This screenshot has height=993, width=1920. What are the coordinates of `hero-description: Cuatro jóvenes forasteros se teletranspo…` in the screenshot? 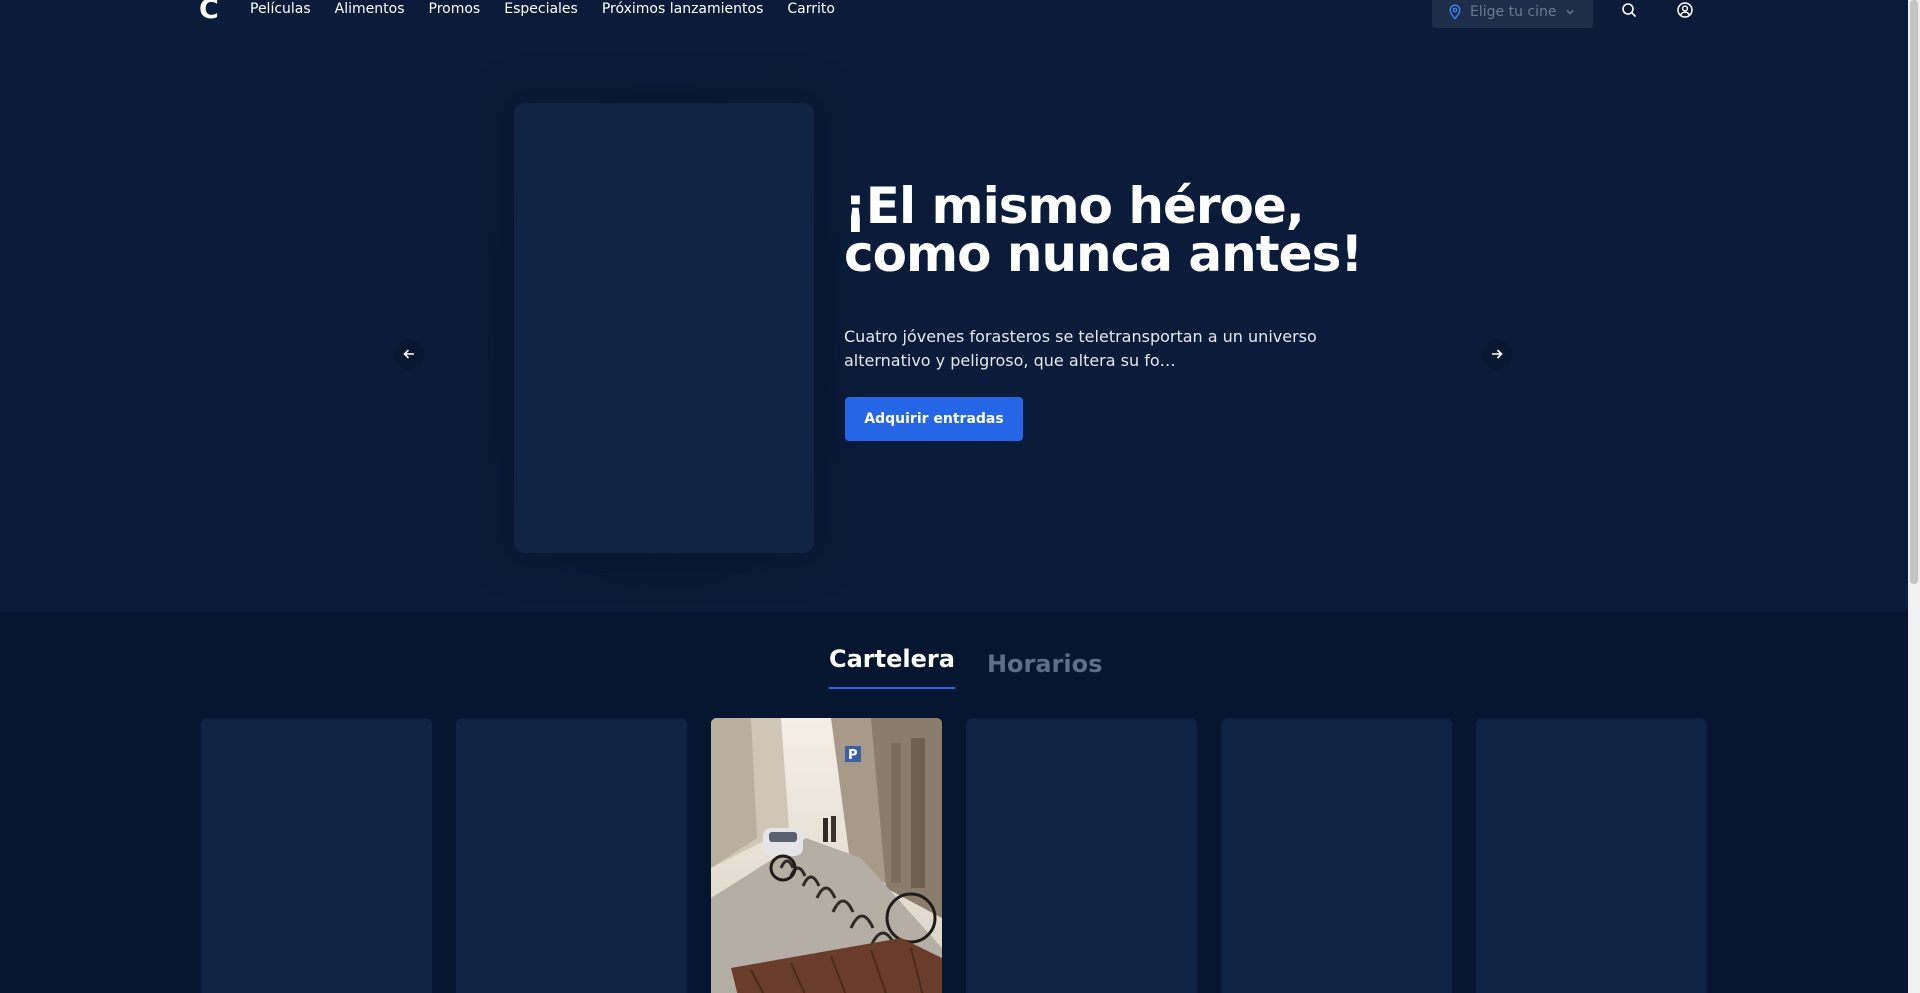 It's located at (1080, 348).